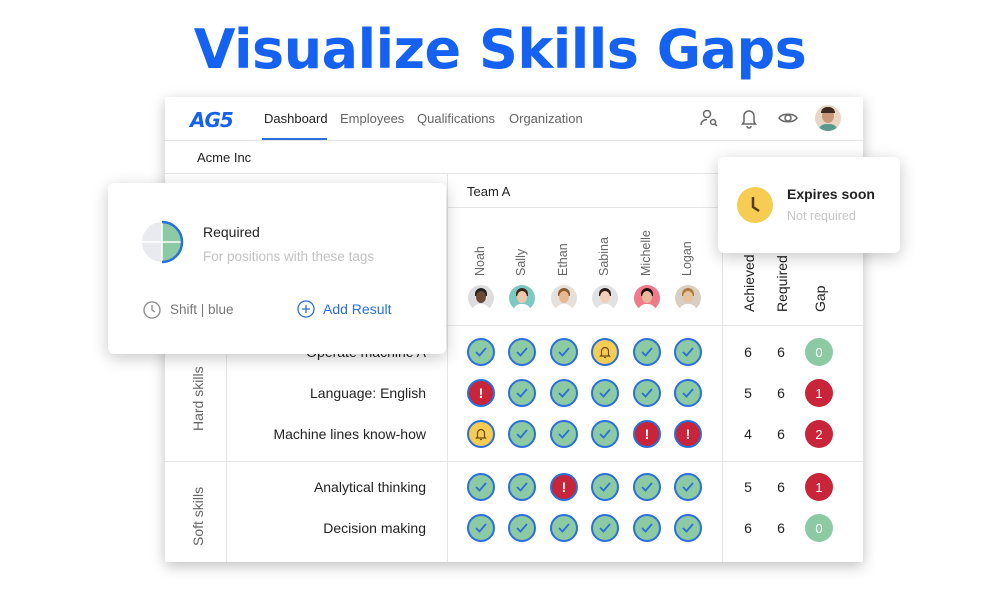 The width and height of the screenshot is (1000, 601). I want to click on team-name: Team A, so click(489, 191).